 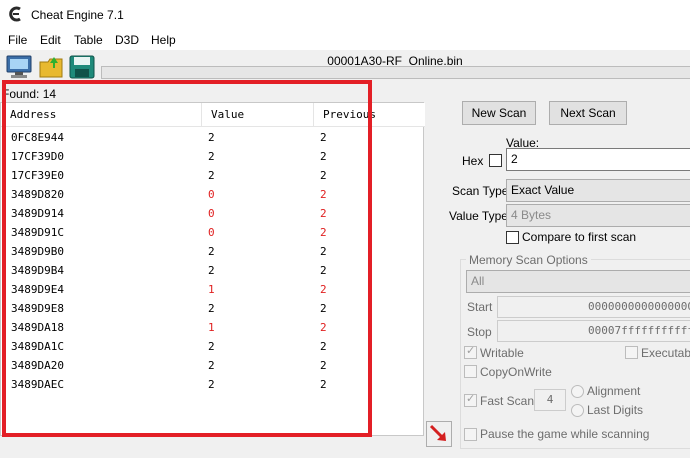 I want to click on fast-scan-checkbox, so click(x=470, y=399).